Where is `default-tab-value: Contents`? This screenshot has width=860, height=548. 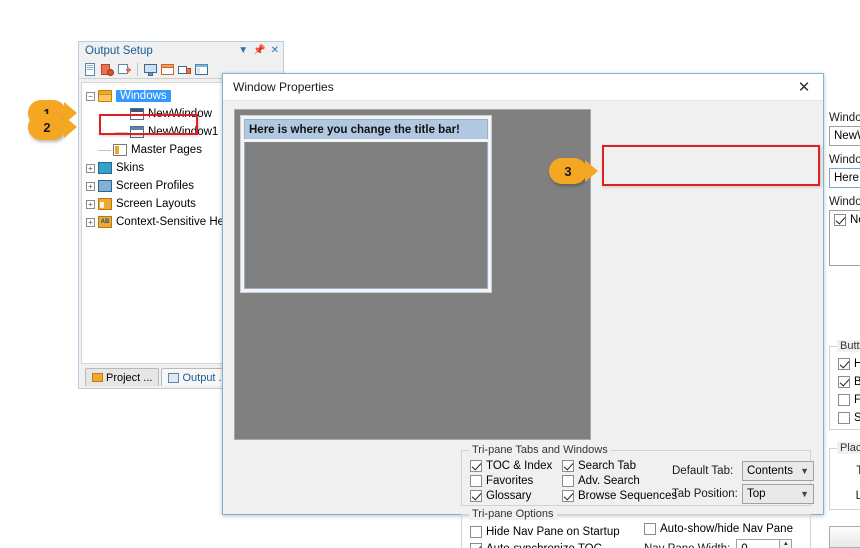
default-tab-value: Contents is located at coordinates (770, 470).